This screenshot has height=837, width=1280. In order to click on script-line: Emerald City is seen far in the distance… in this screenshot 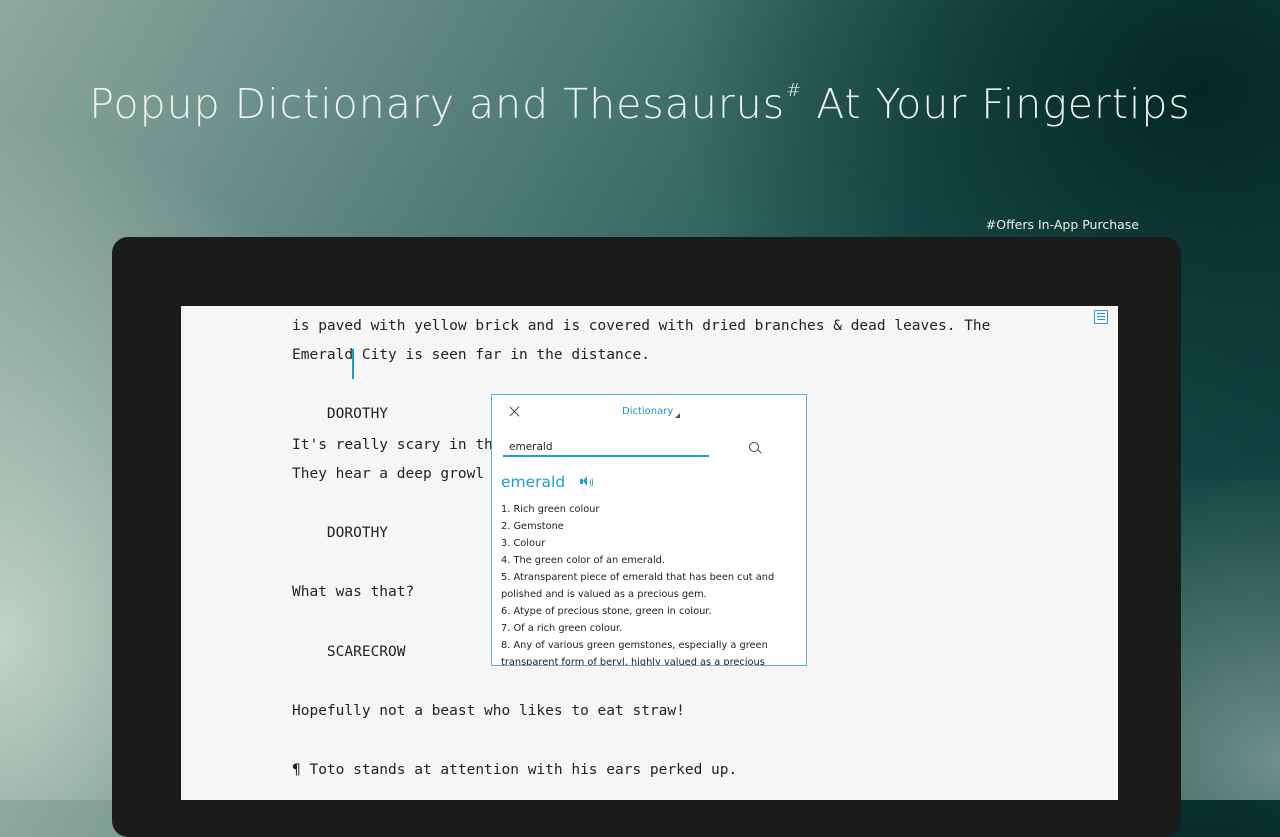, I will do `click(471, 355)`.